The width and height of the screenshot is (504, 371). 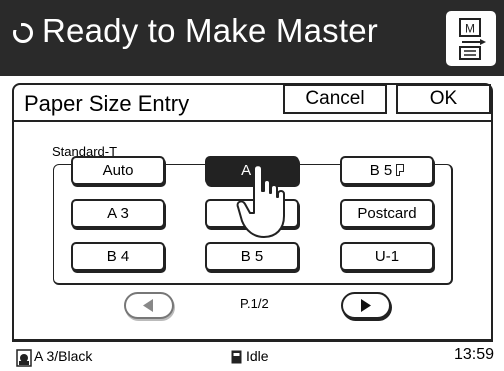 What do you see at coordinates (400, 170) in the screenshot?
I see `portrait-icon` at bounding box center [400, 170].